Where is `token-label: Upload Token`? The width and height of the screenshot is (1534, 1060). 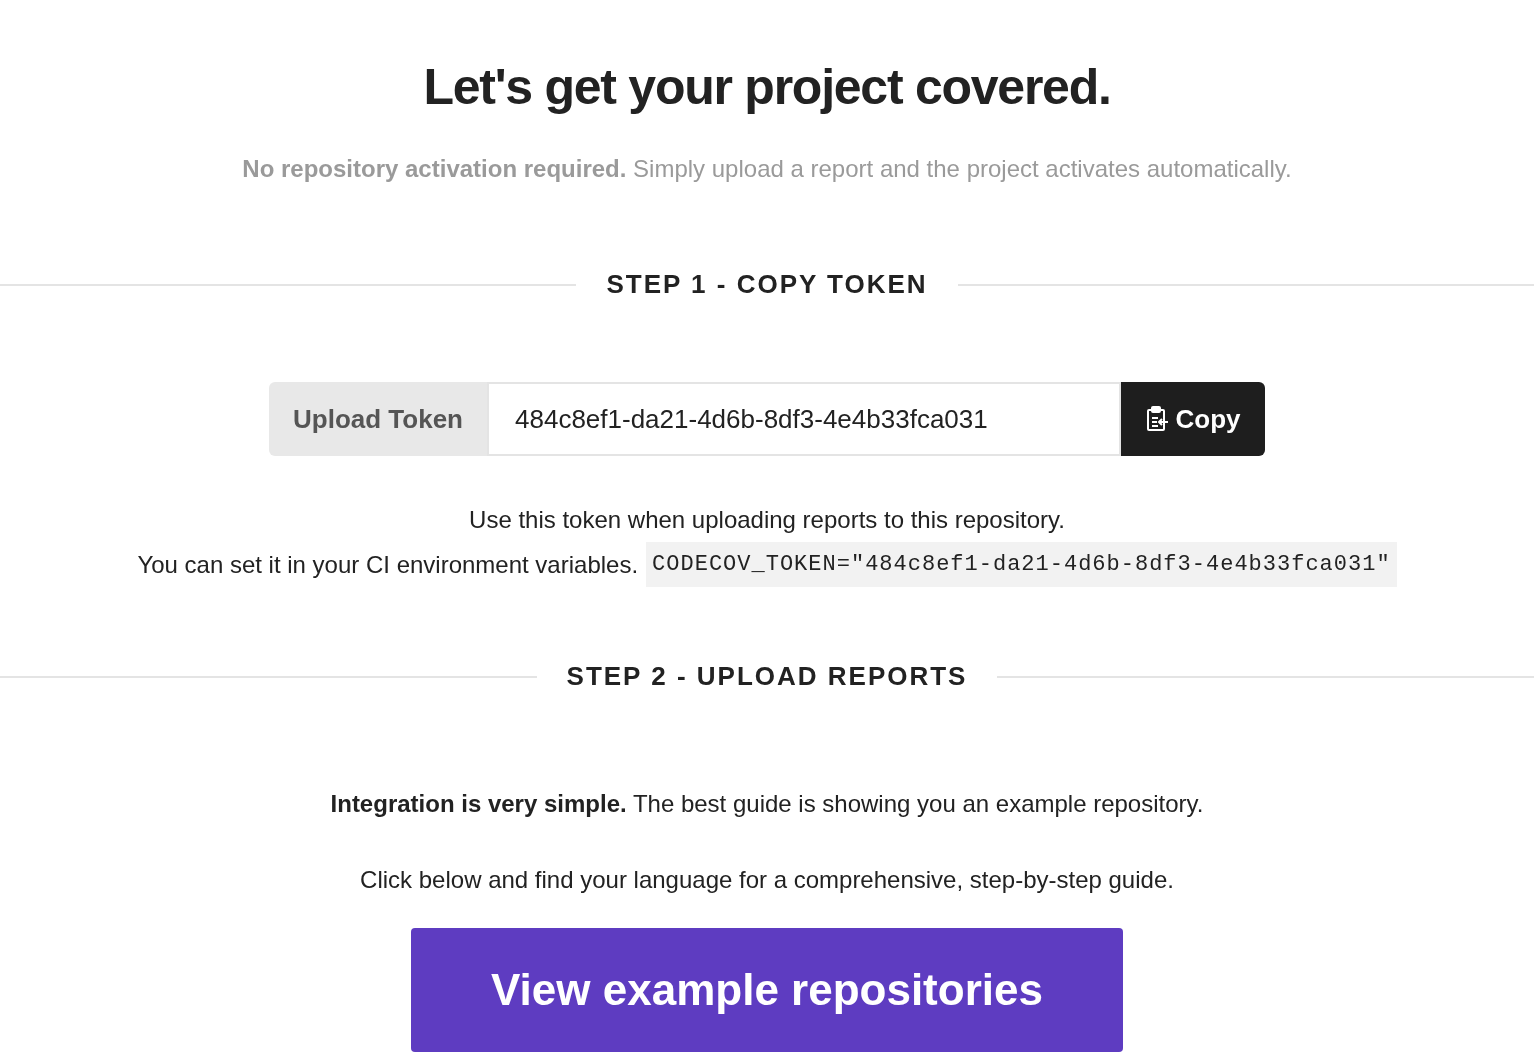 token-label: Upload Token is located at coordinates (378, 419).